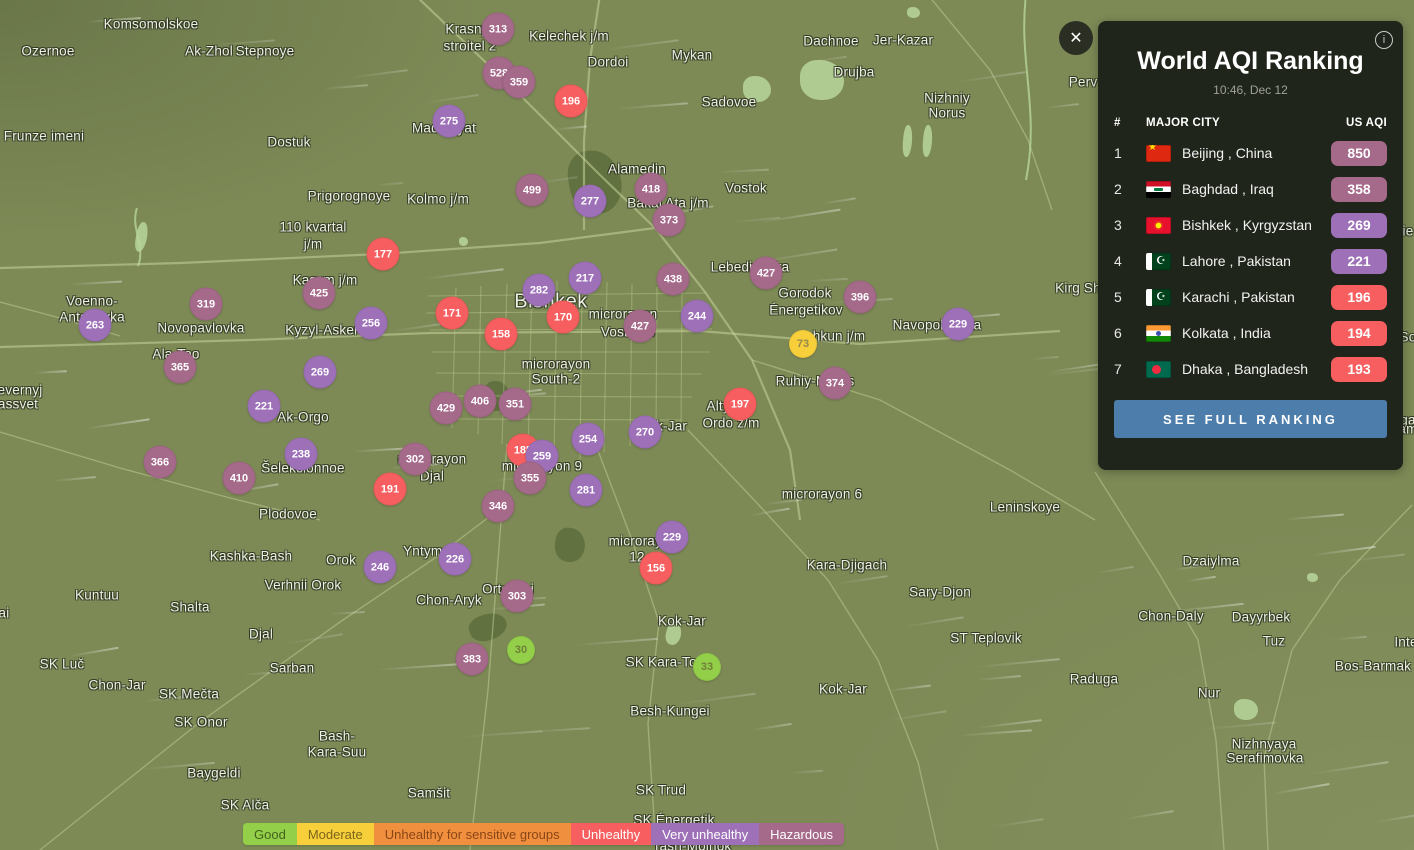  What do you see at coordinates (319, 293) in the screenshot?
I see `aqi-marker: 425` at bounding box center [319, 293].